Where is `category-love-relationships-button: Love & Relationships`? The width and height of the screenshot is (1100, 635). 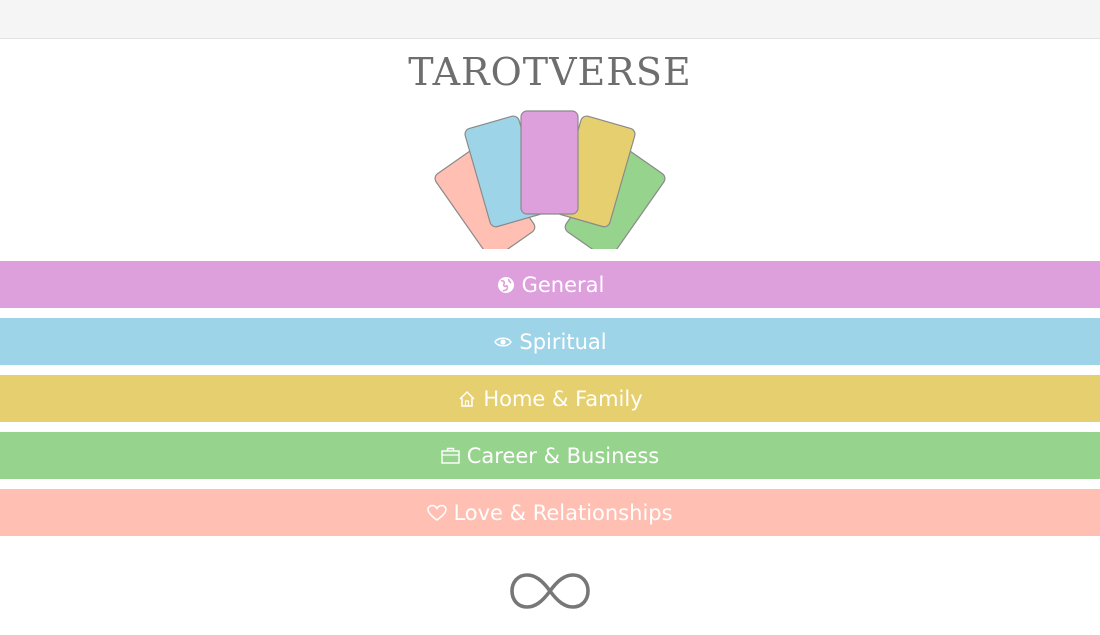
category-love-relationships-button: Love & Relationships is located at coordinates (550, 512).